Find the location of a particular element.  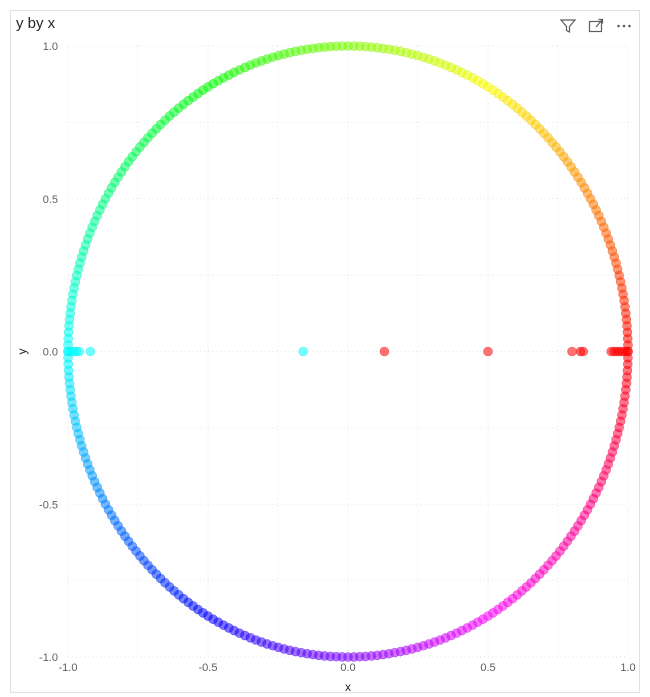

x-axis-title: x is located at coordinates (348, 687).